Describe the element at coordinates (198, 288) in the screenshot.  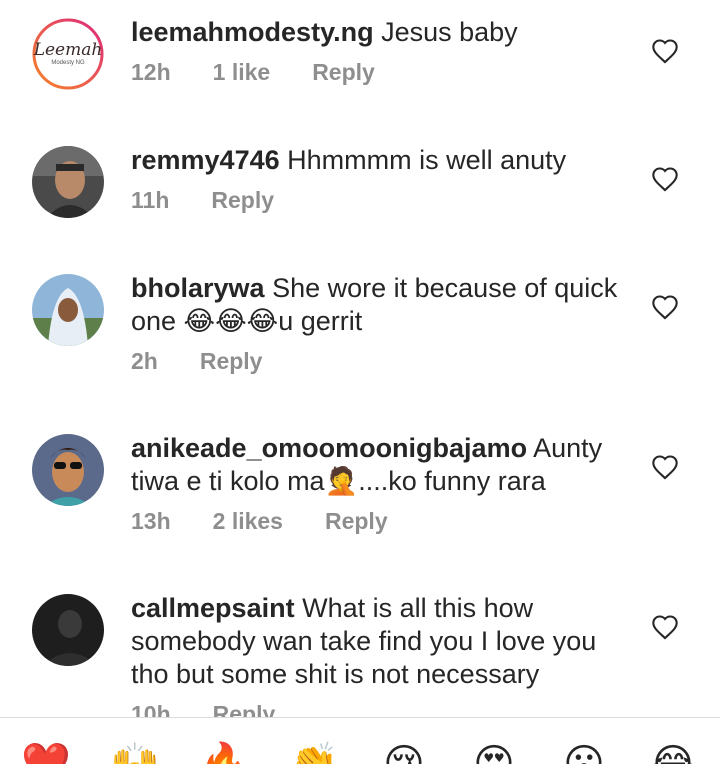
I see `comment-username: bholarywa` at that location.